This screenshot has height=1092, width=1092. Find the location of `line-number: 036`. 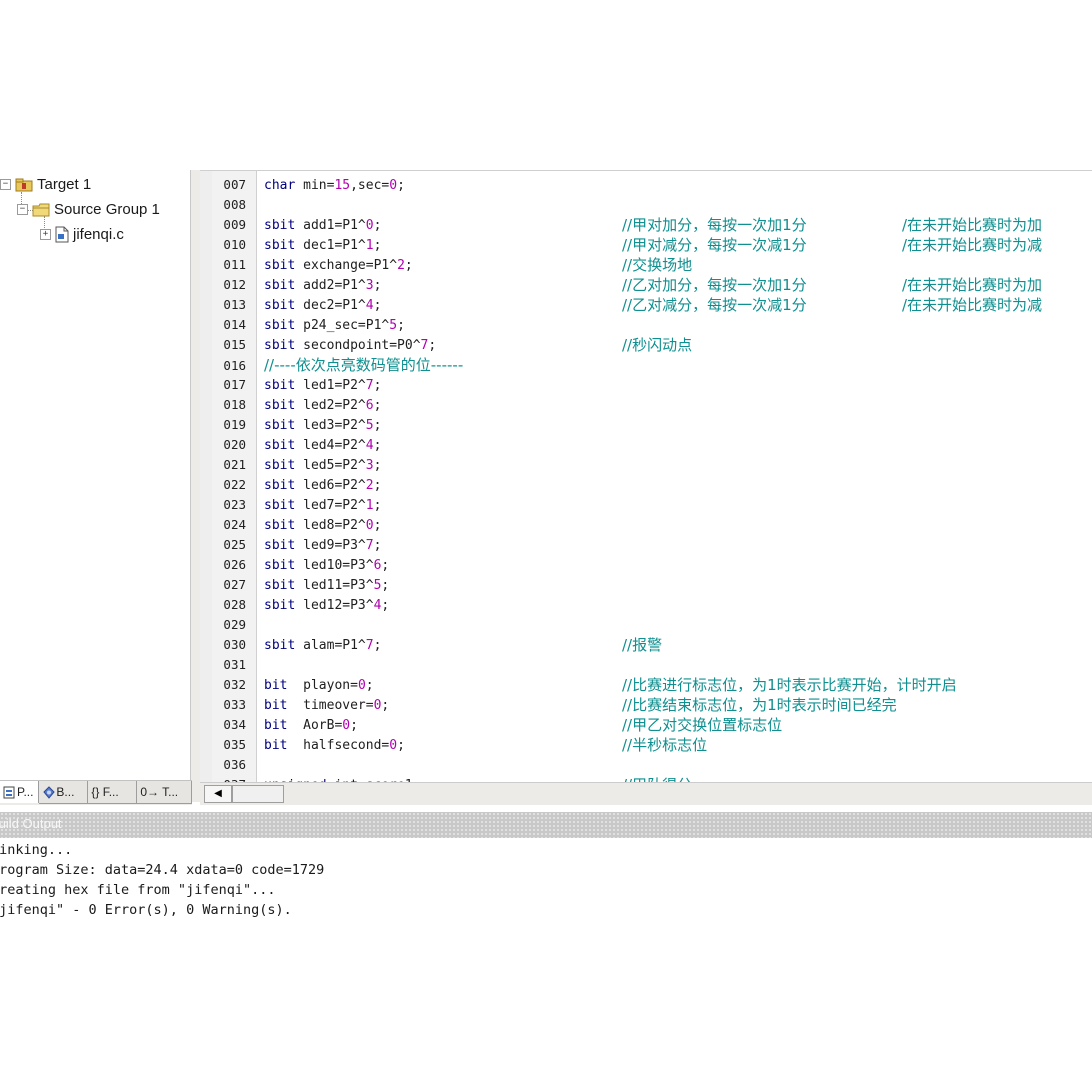

line-number: 036 is located at coordinates (234, 764).